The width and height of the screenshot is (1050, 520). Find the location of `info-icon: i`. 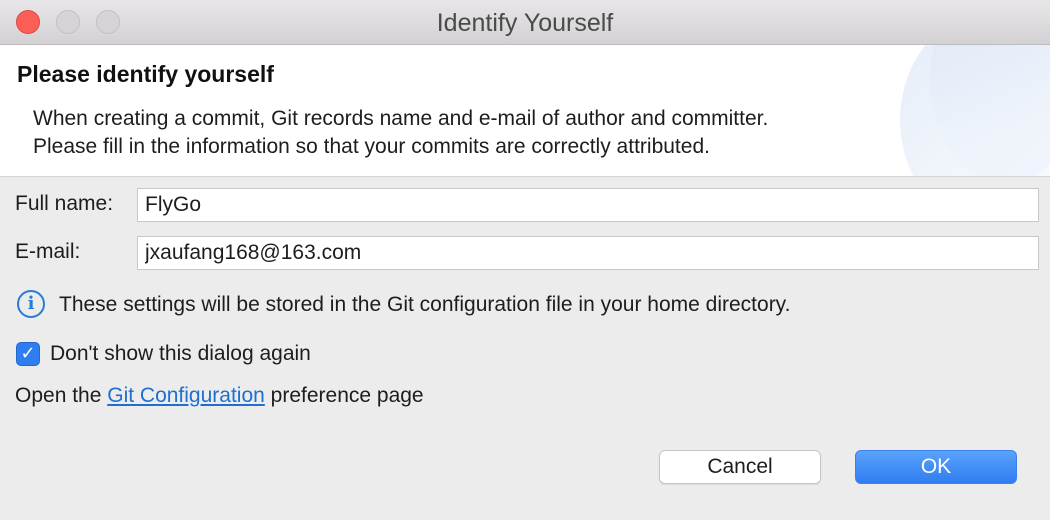

info-icon: i is located at coordinates (31, 304).